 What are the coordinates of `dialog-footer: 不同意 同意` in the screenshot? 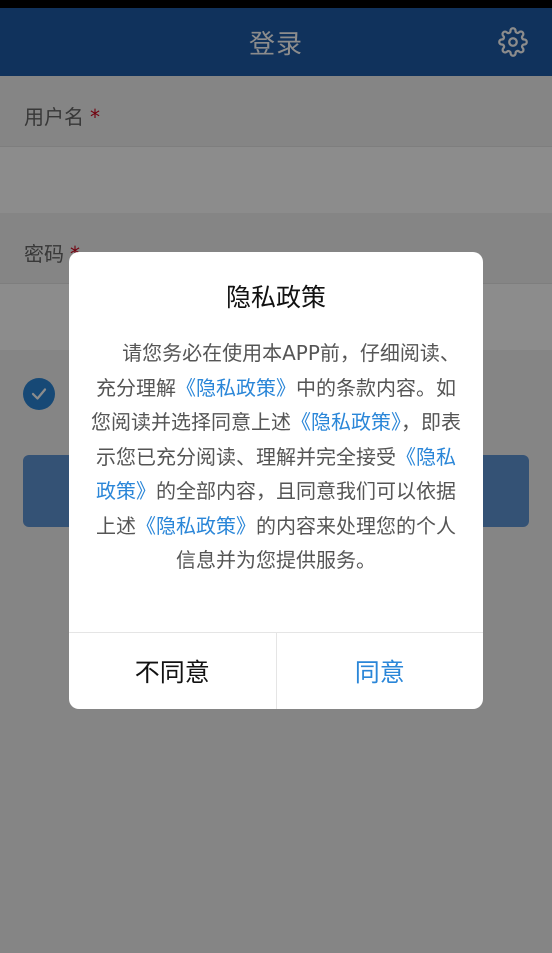 It's located at (276, 670).